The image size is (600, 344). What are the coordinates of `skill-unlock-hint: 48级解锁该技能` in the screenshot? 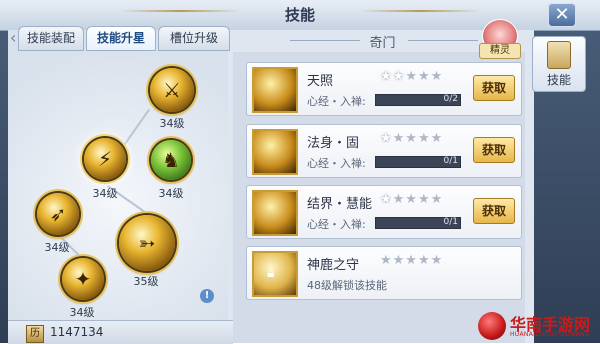 It's located at (347, 285).